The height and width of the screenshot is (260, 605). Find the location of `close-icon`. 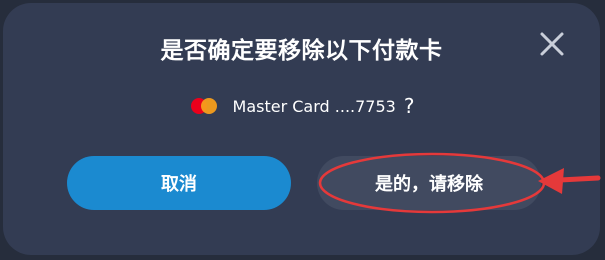

close-icon is located at coordinates (552, 44).